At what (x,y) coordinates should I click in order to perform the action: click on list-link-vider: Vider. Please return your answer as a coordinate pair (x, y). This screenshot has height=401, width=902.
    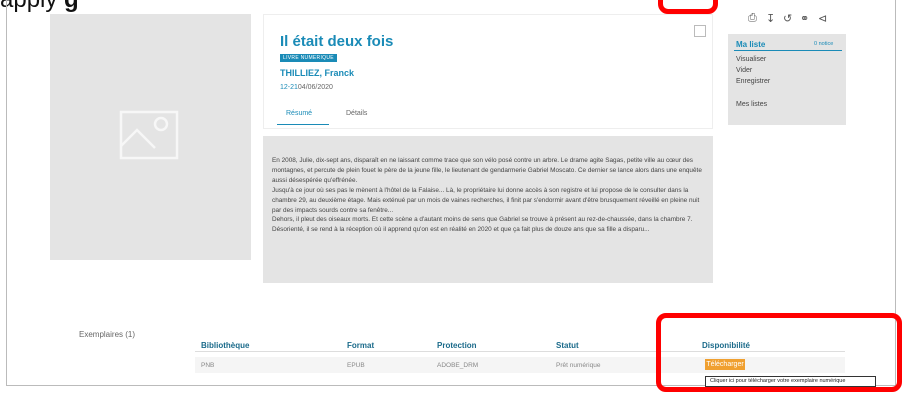
    Looking at the image, I should click on (744, 70).